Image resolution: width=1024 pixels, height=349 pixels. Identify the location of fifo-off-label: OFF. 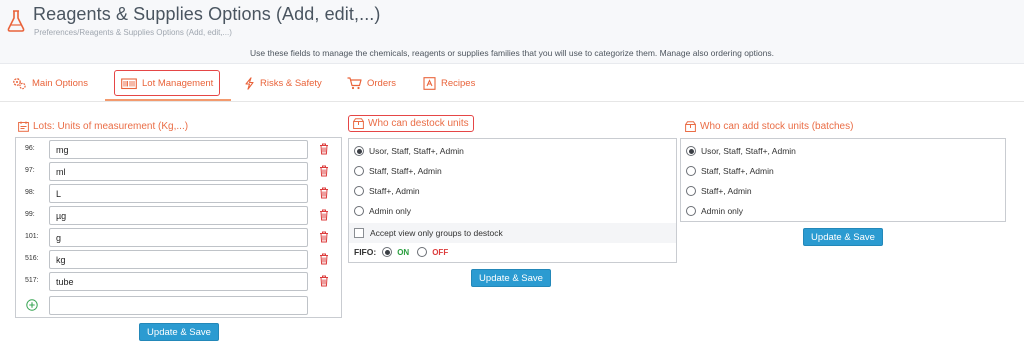
(440, 252).